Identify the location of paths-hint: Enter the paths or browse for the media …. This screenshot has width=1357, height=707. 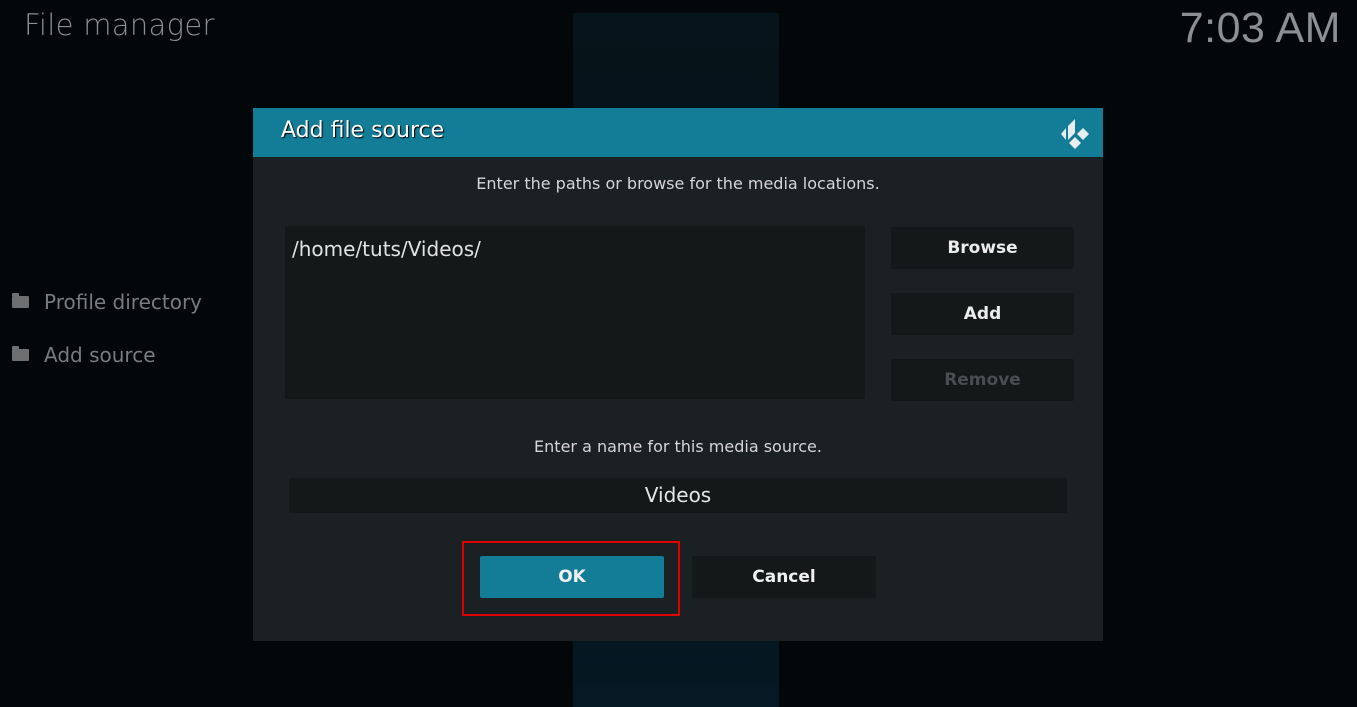
(678, 183).